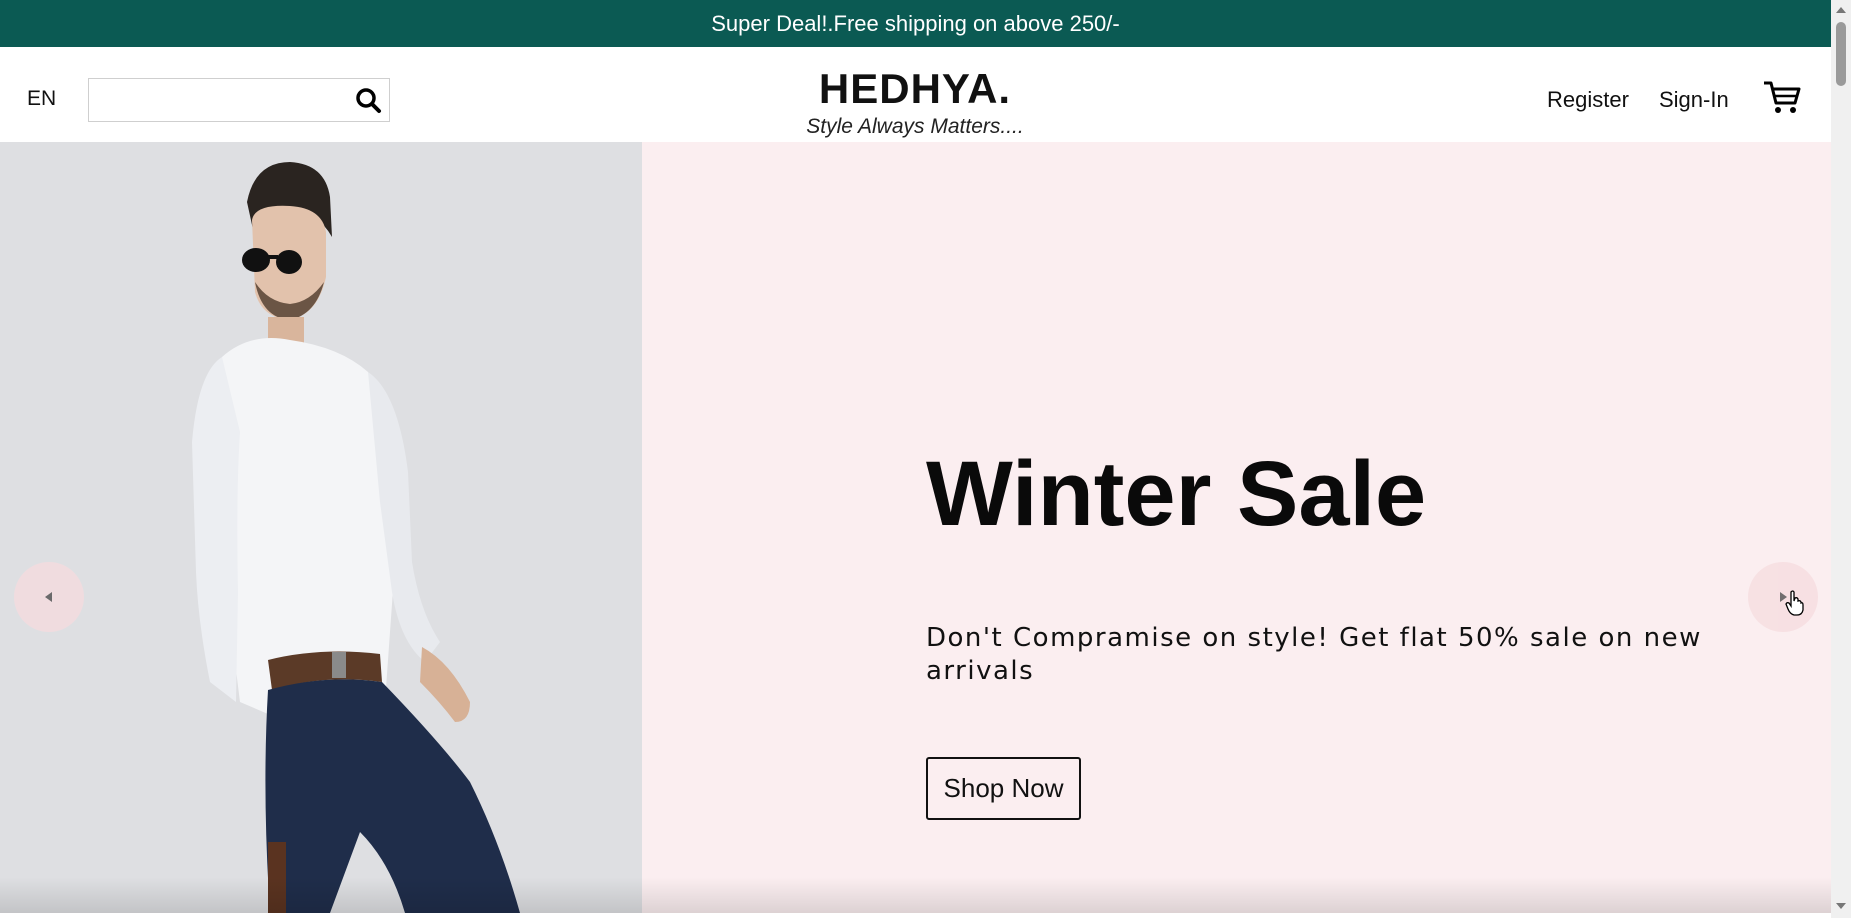 The height and width of the screenshot is (918, 1851). Describe the element at coordinates (1694, 100) in the screenshot. I see `signin-link: Sign-In` at that location.